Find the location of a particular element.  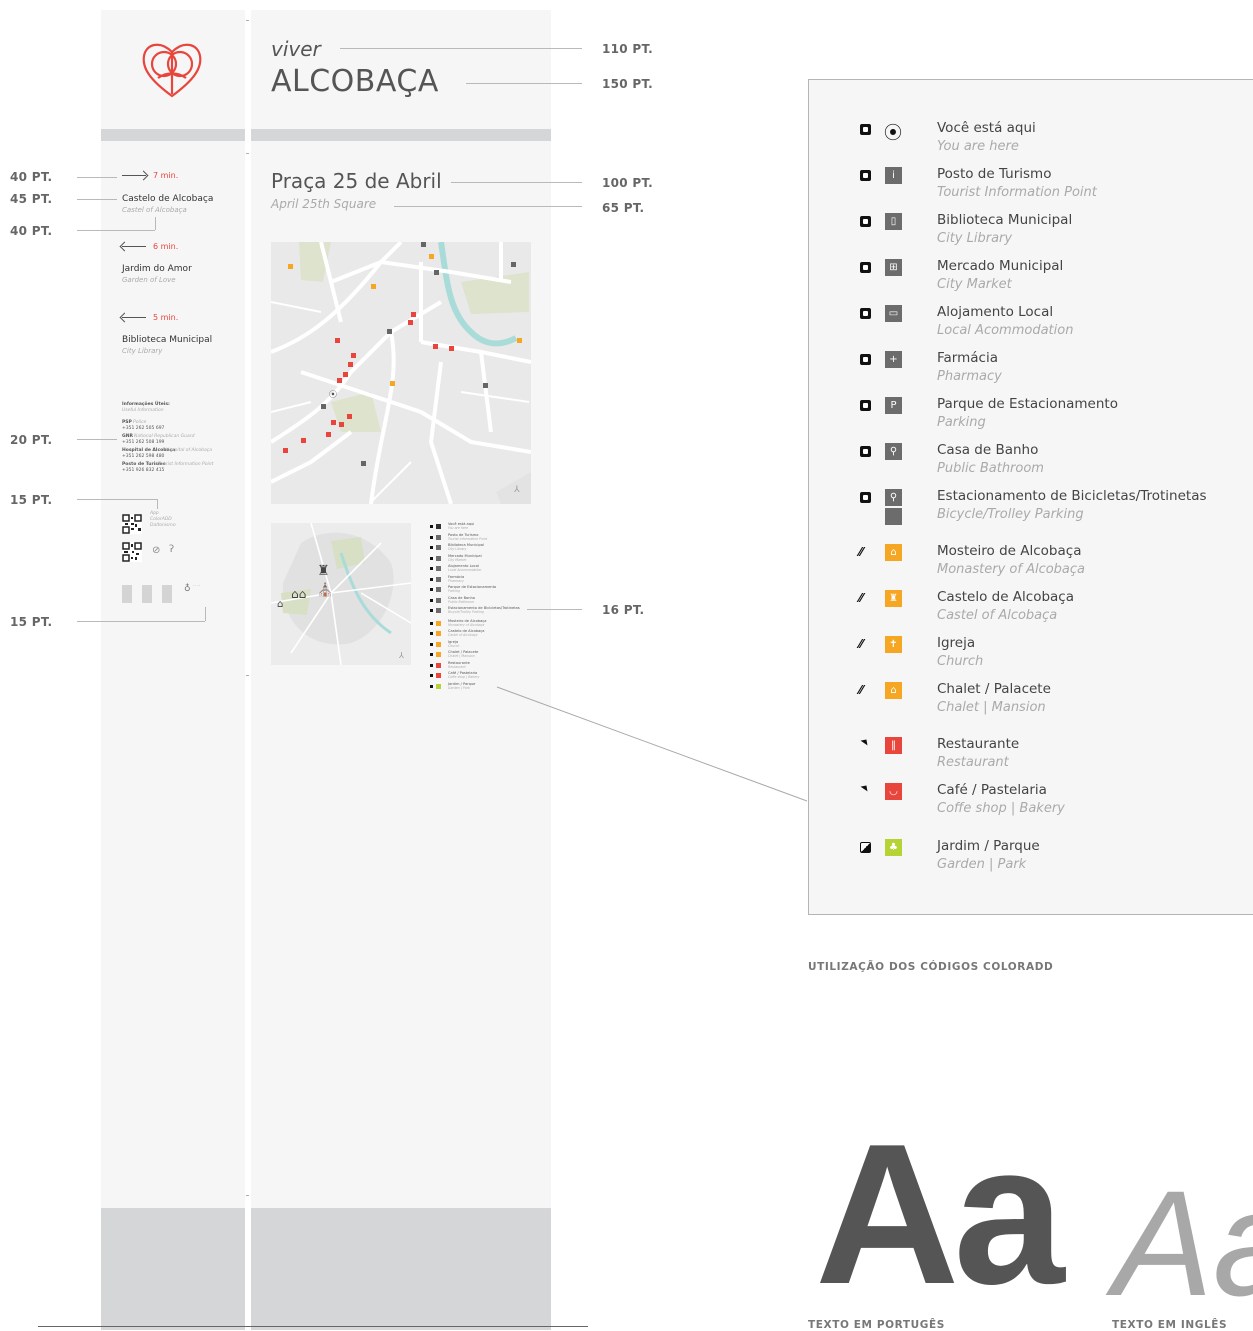

legend-label: Chalet / Palacete is located at coordinates (994, 689).